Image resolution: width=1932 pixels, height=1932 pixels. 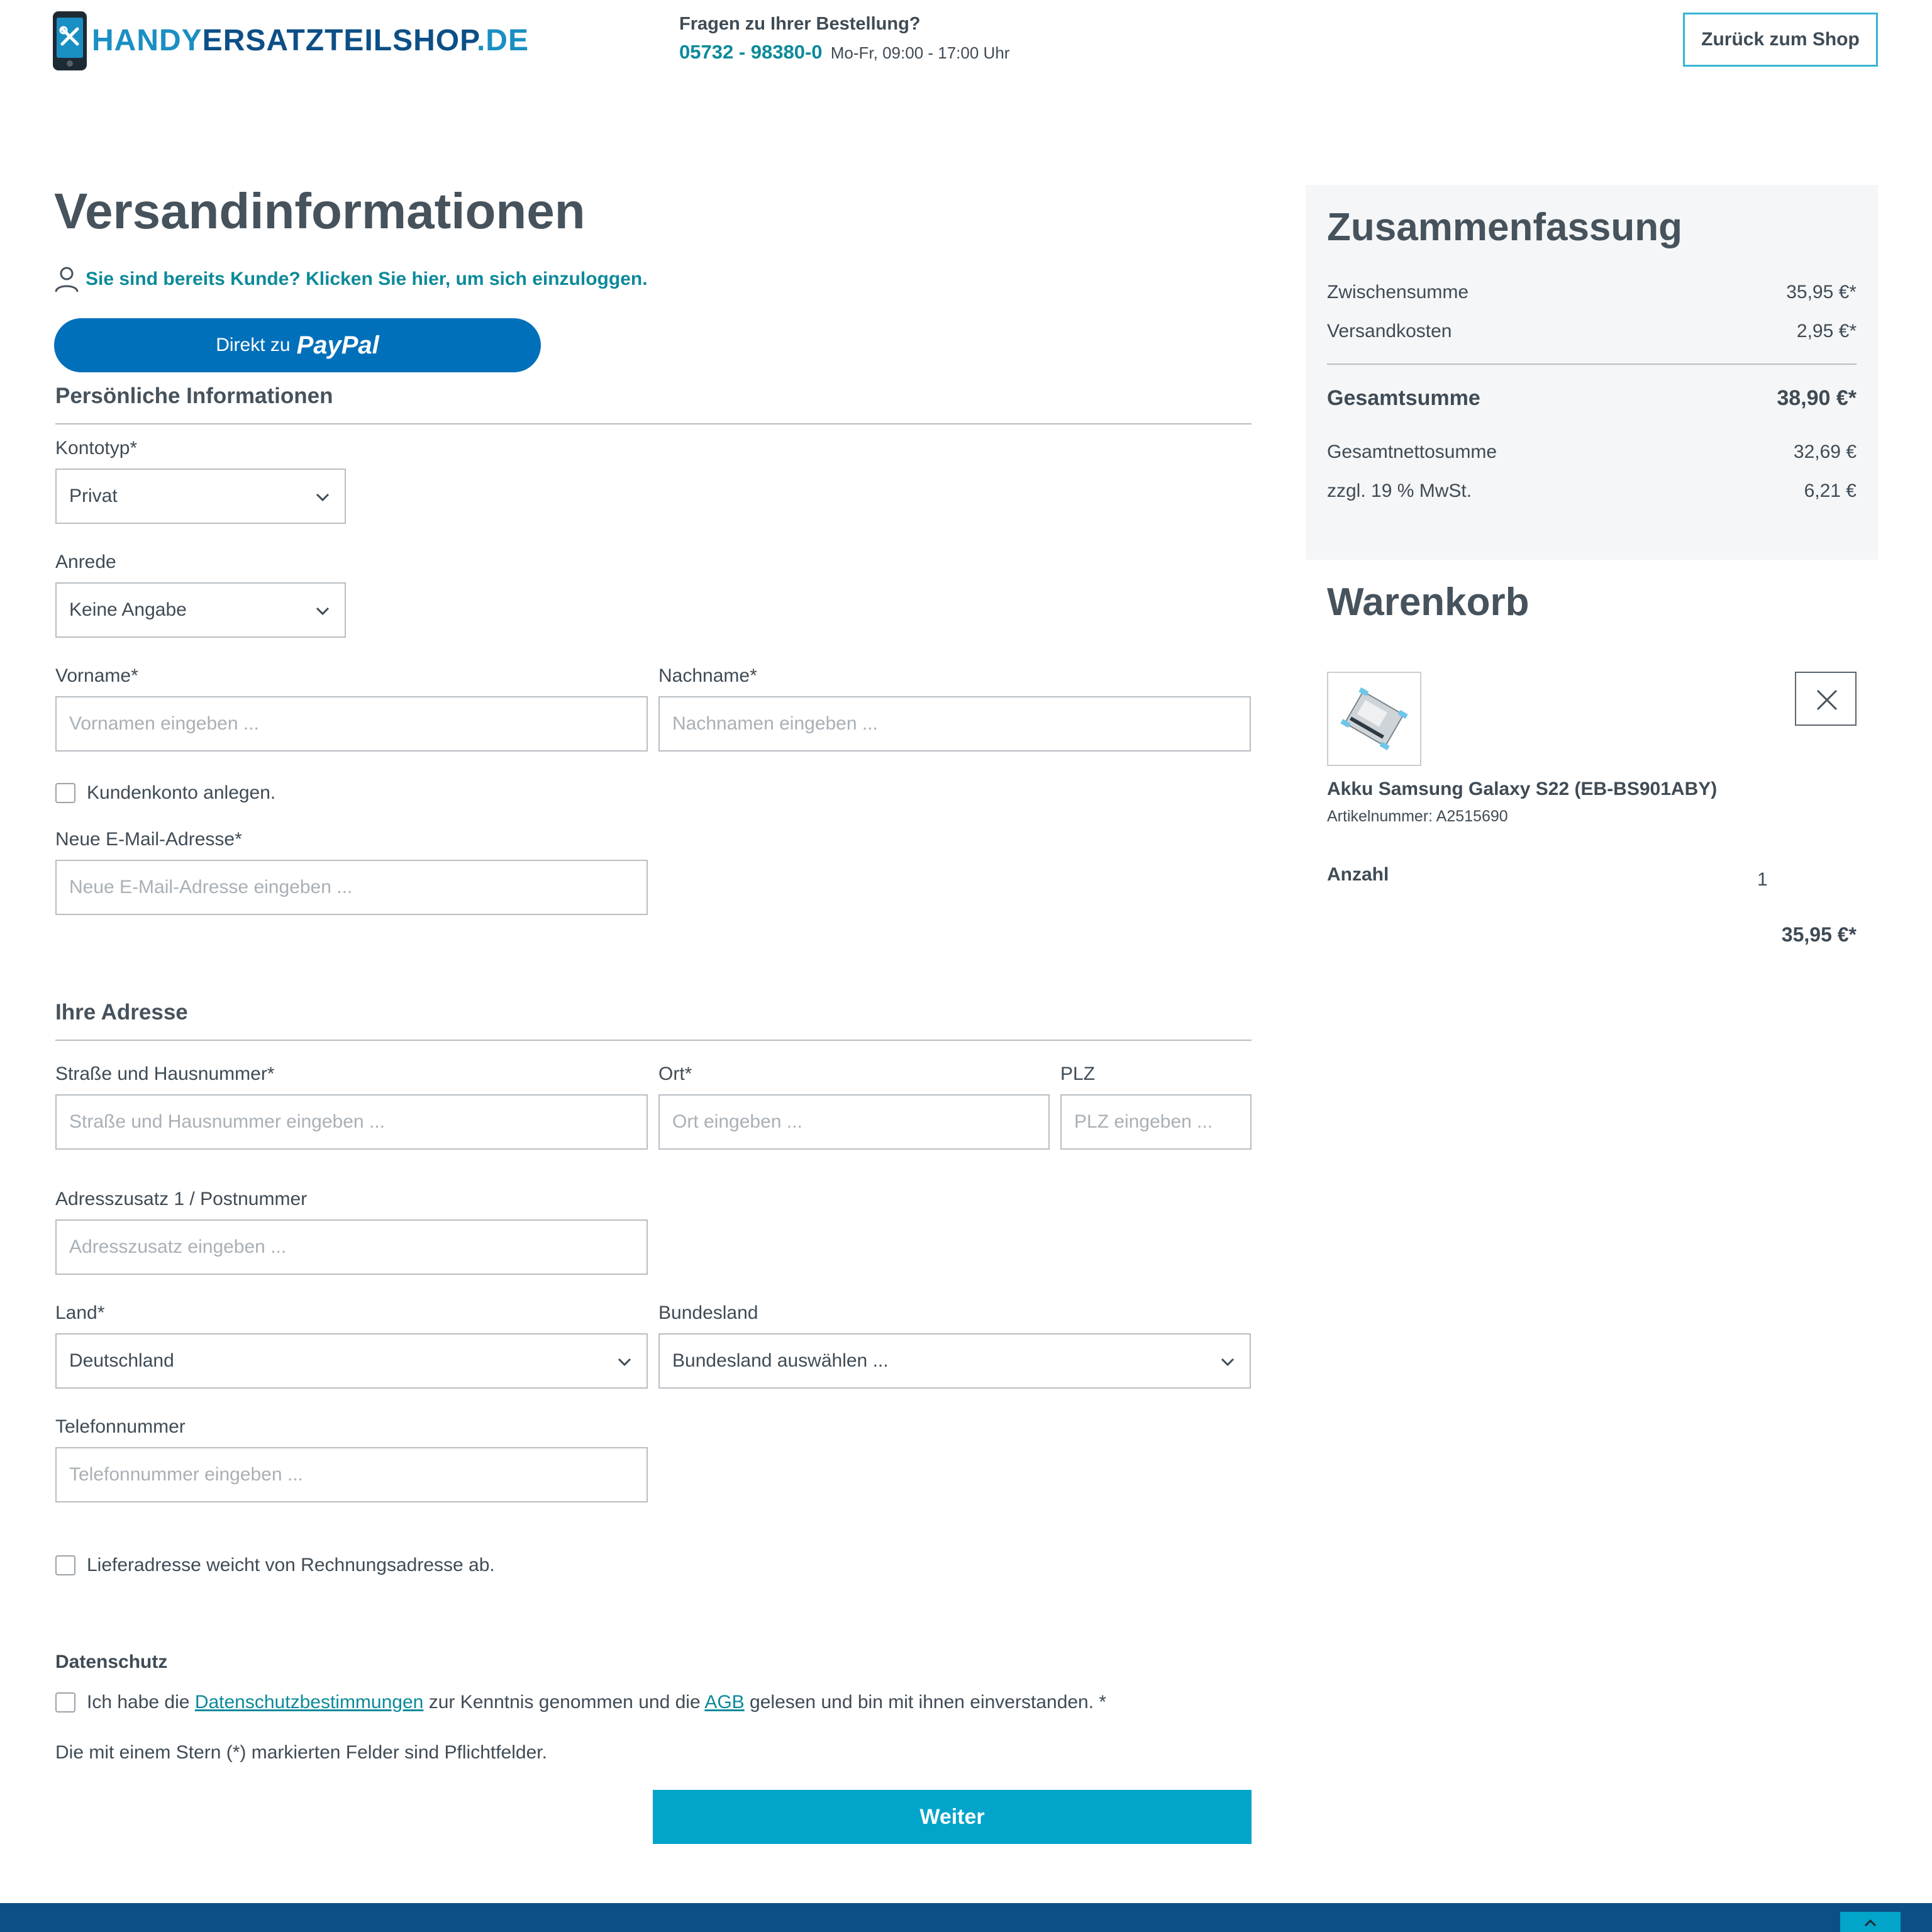 I want to click on create-account-row: Kundenkonto anlegen., so click(x=165, y=793).